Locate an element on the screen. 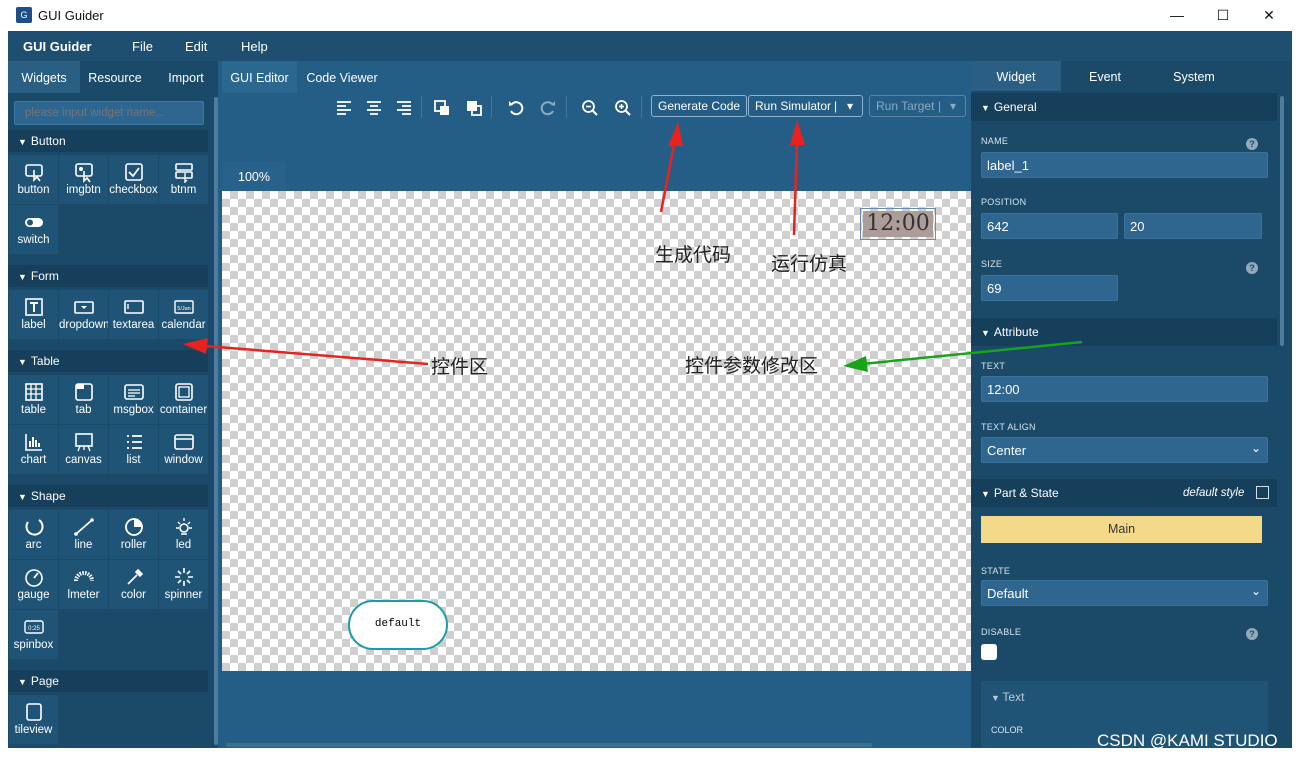 The image size is (1300, 760). red-arrow-run-simulator is located at coordinates (797, 178).